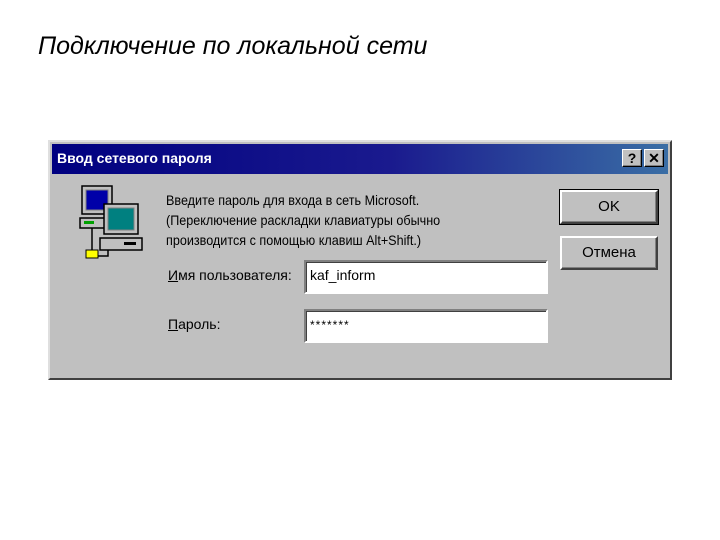 This screenshot has width=720, height=540. What do you see at coordinates (173, 275) in the screenshot?
I see `username-label-hotkey: И` at bounding box center [173, 275].